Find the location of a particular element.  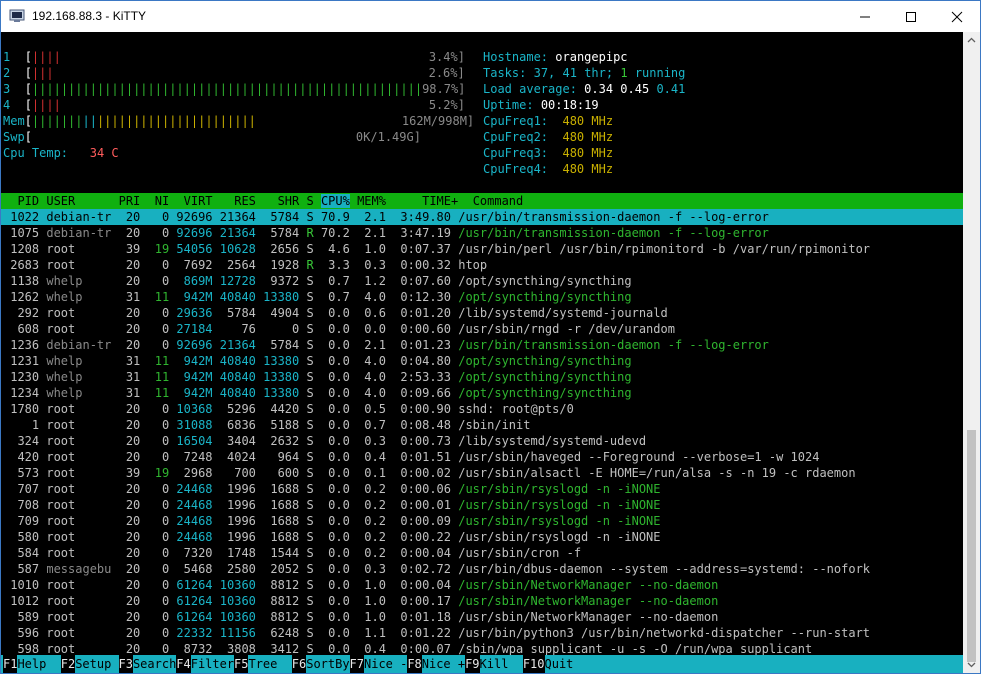

fkey-f7: F7 is located at coordinates (356, 664).